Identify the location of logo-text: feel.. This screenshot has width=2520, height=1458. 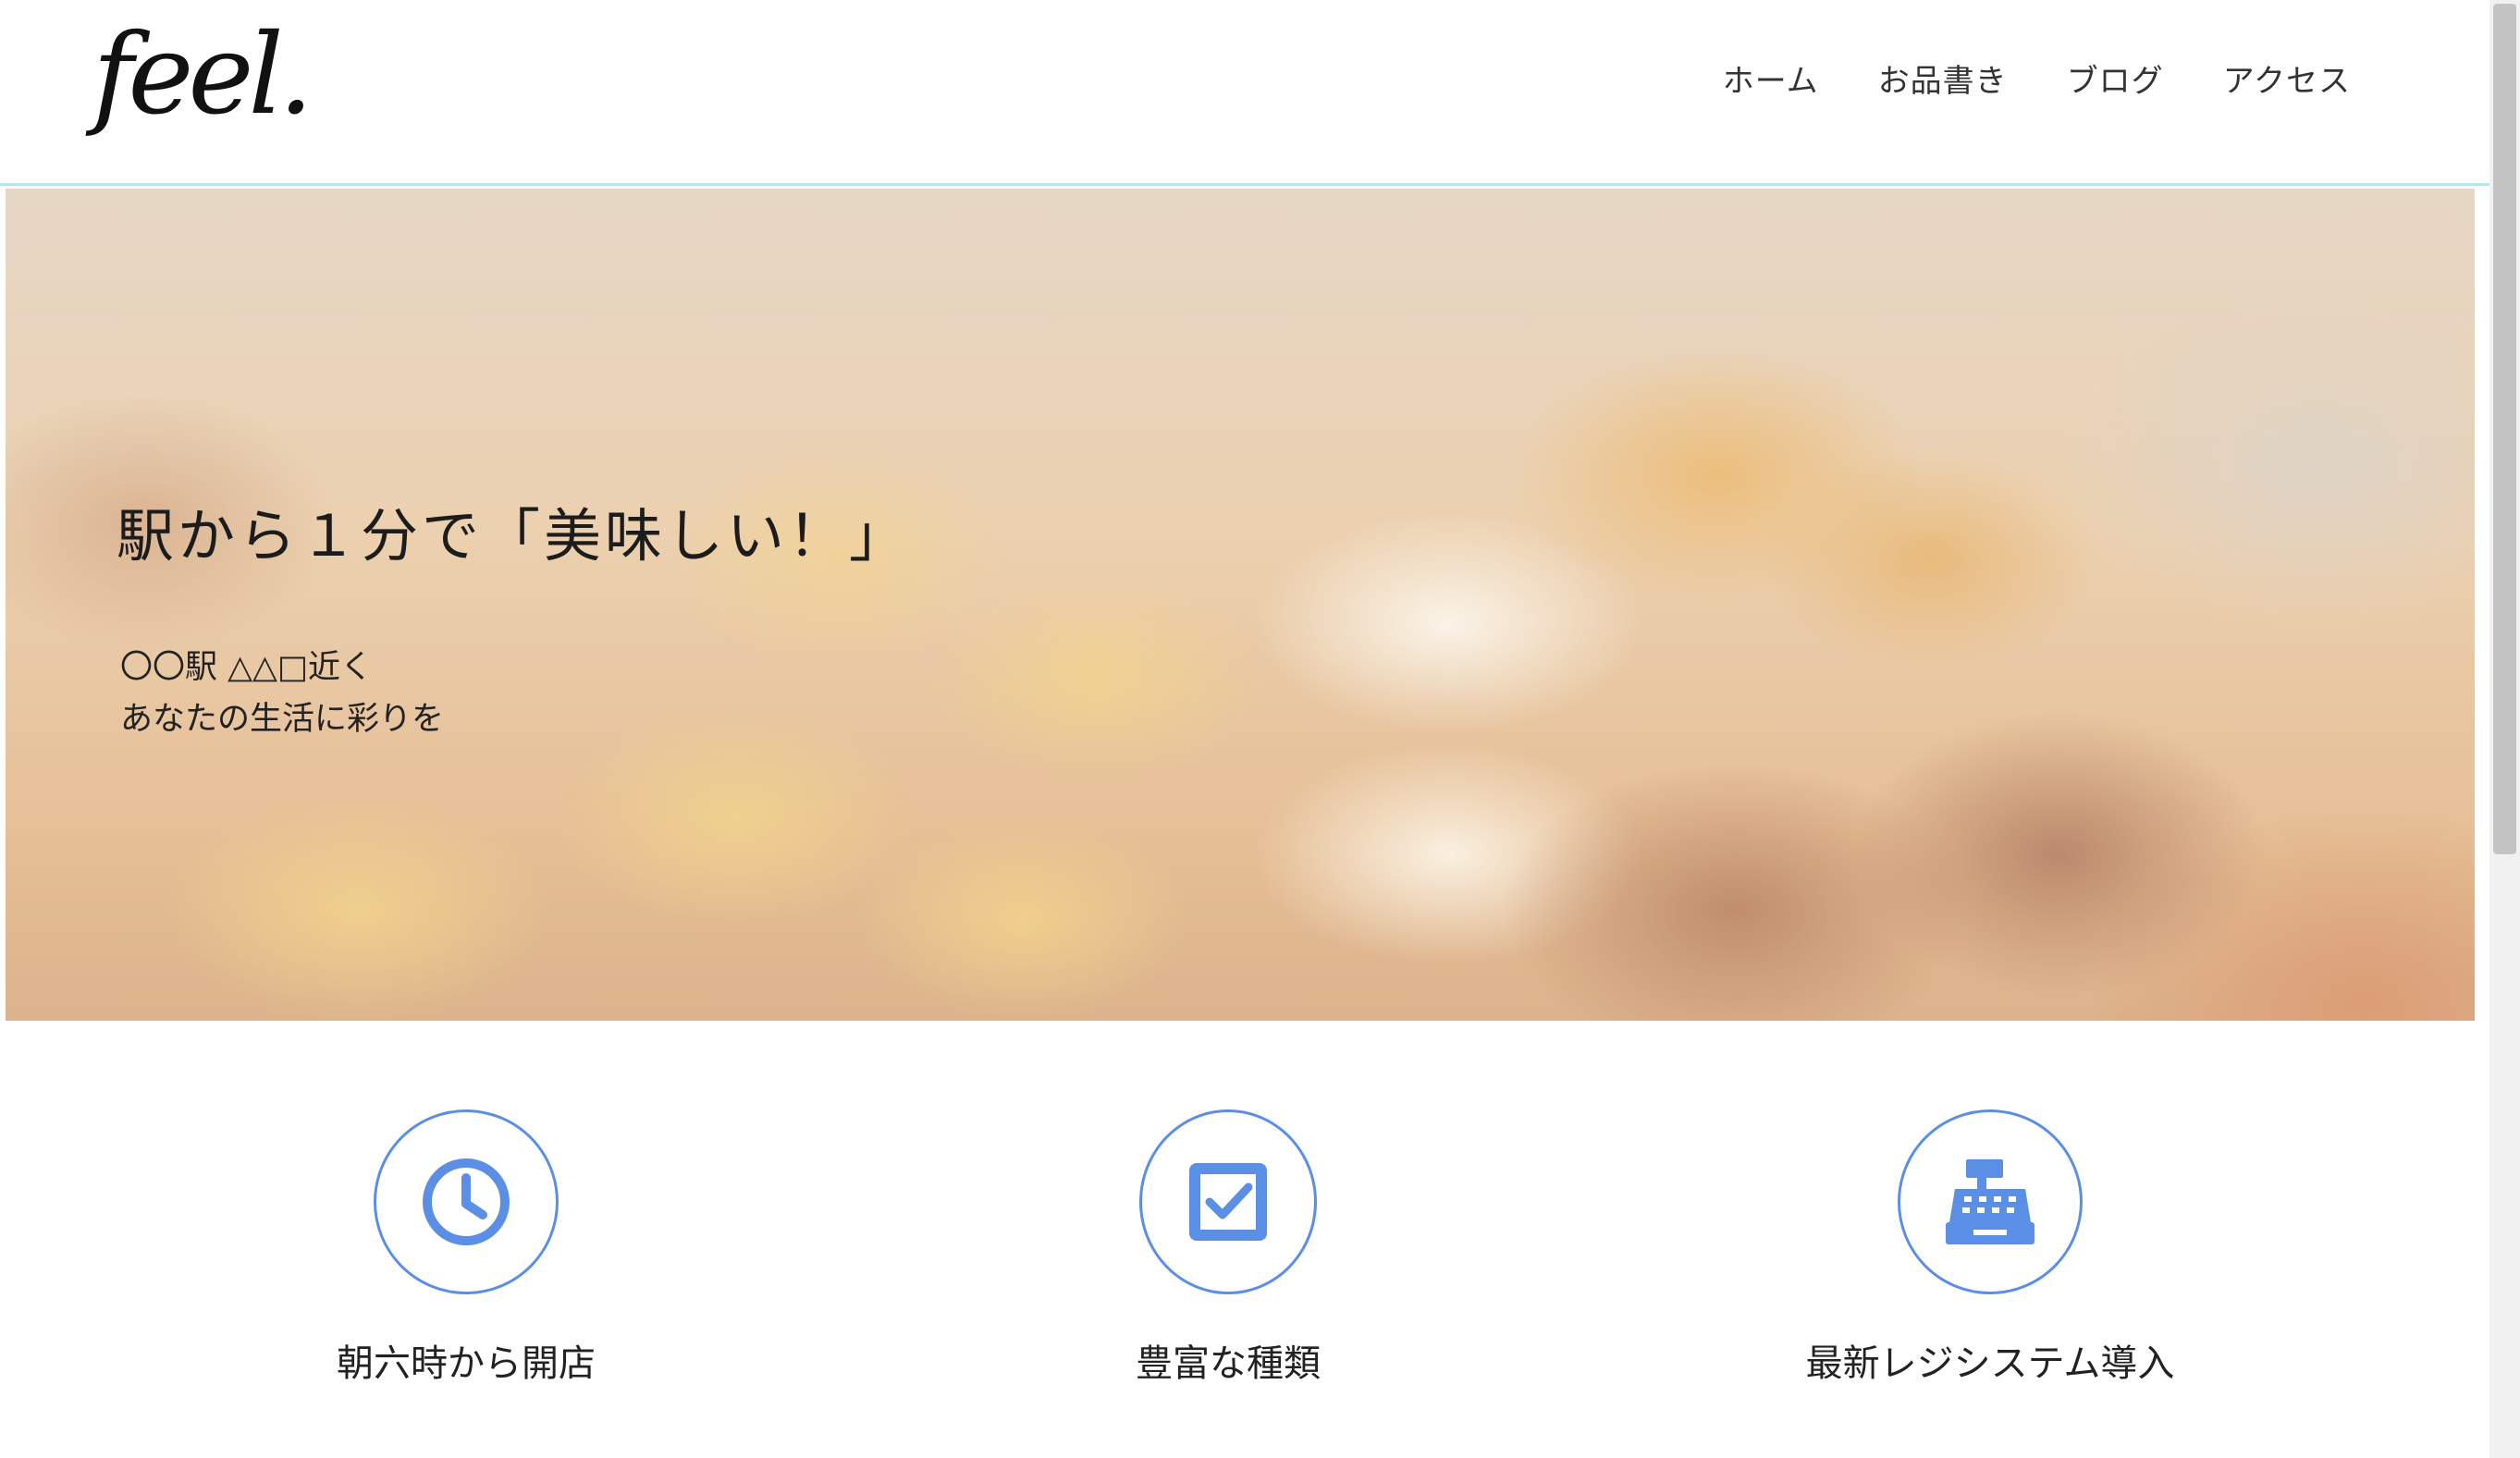
(202, 75).